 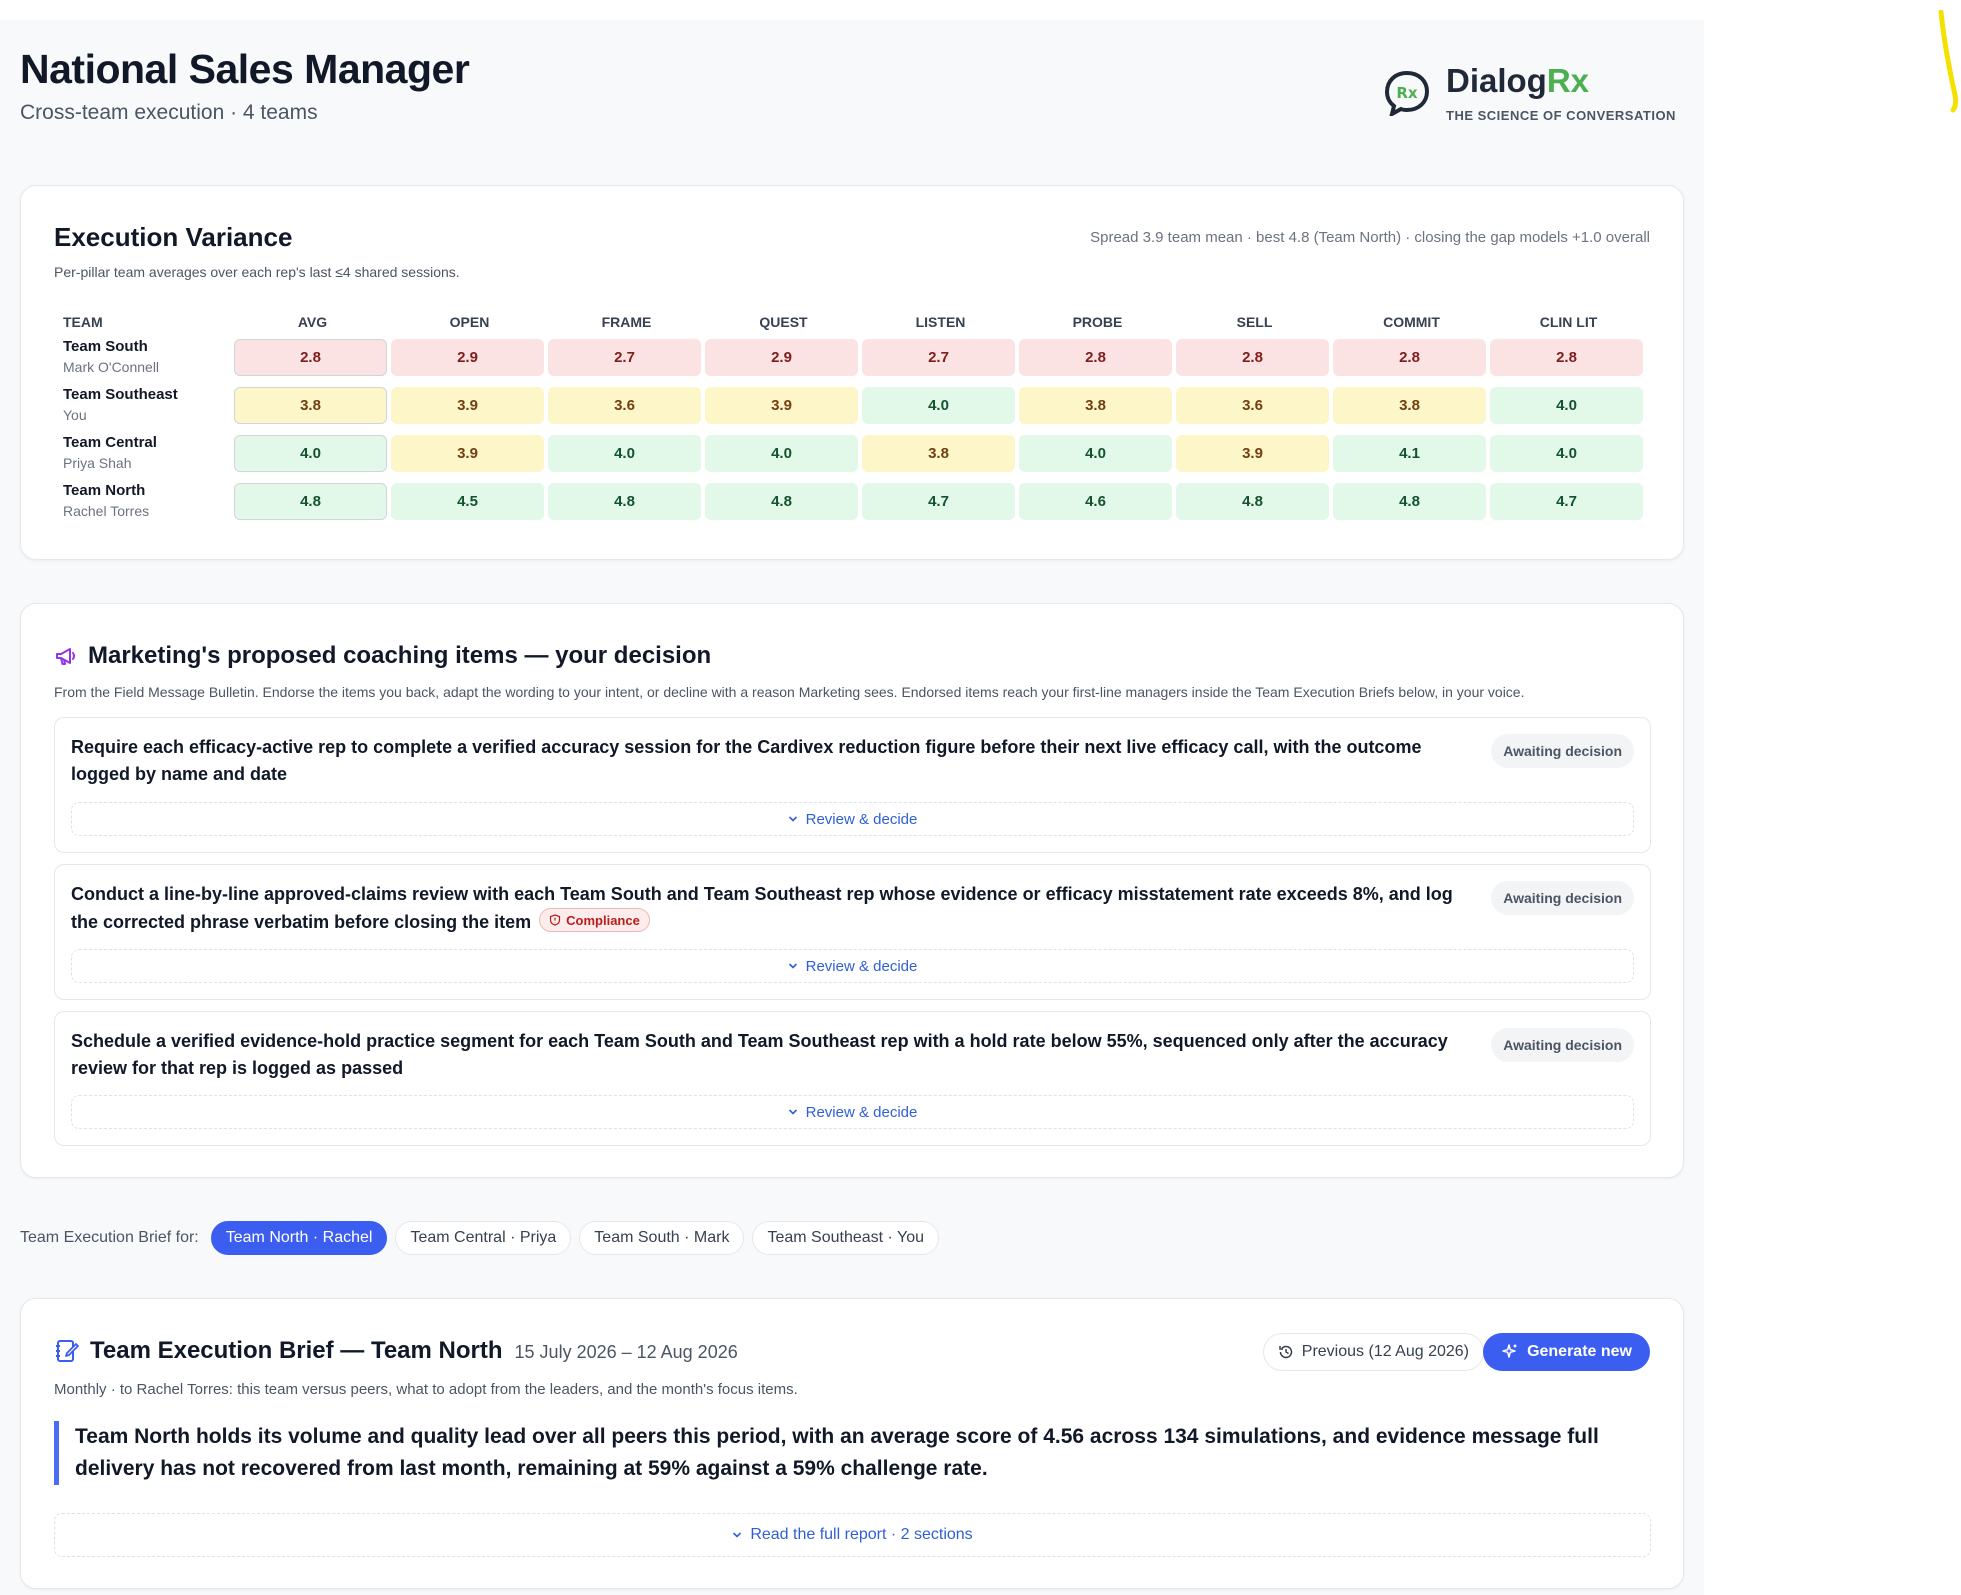 I want to click on team-pill-north: Team North · Rachel, so click(x=299, y=1238).